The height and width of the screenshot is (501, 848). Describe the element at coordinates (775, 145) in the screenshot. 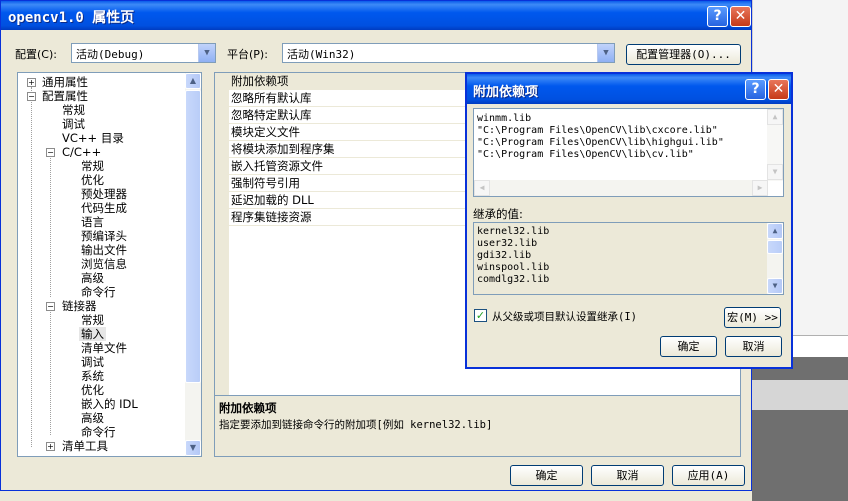

I see `textarea-vscroll: ▲ ▼` at that location.